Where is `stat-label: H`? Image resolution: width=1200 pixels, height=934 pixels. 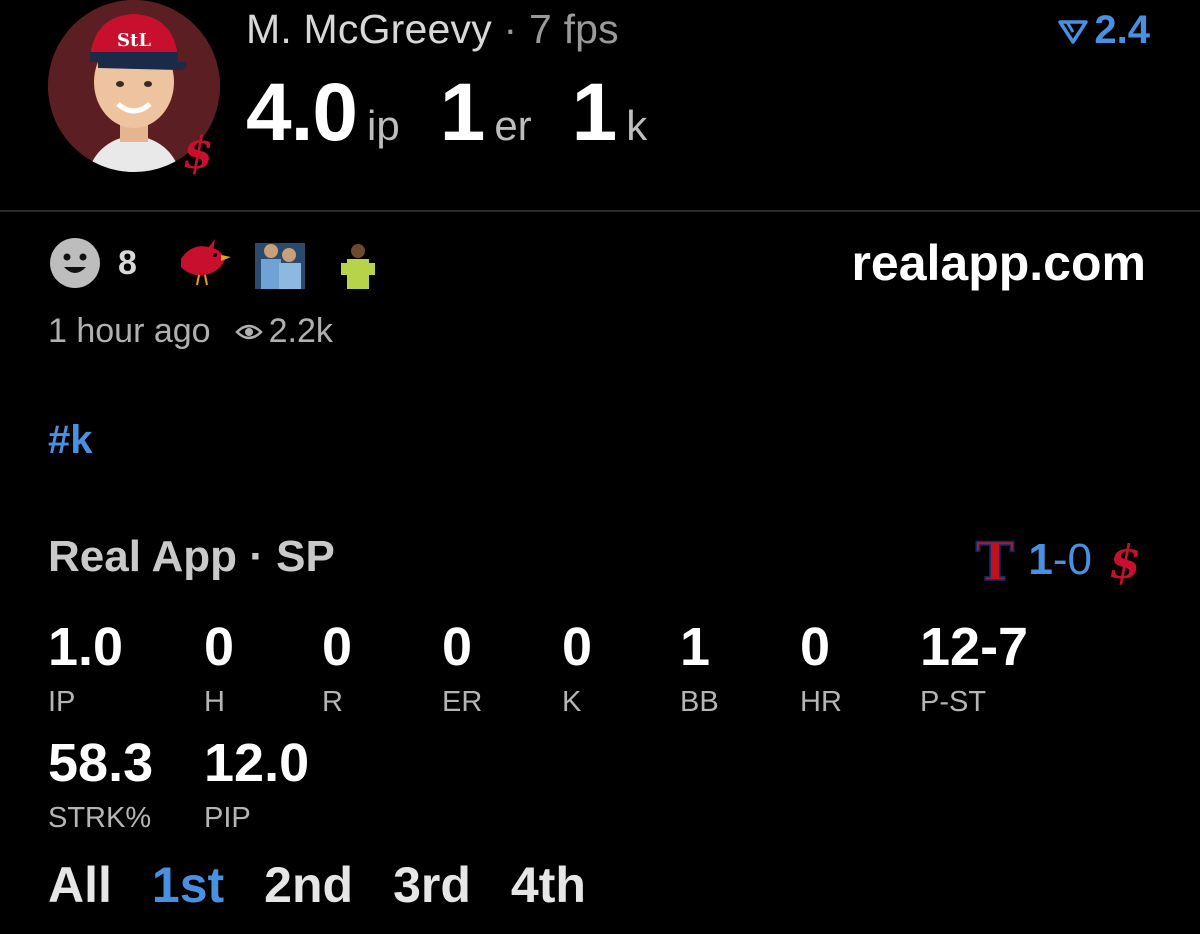
stat-label: H is located at coordinates (214, 702).